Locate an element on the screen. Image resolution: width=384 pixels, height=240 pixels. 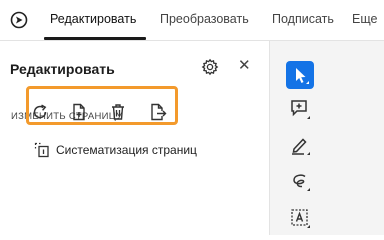
insert-page-icon is located at coordinates (79, 112).